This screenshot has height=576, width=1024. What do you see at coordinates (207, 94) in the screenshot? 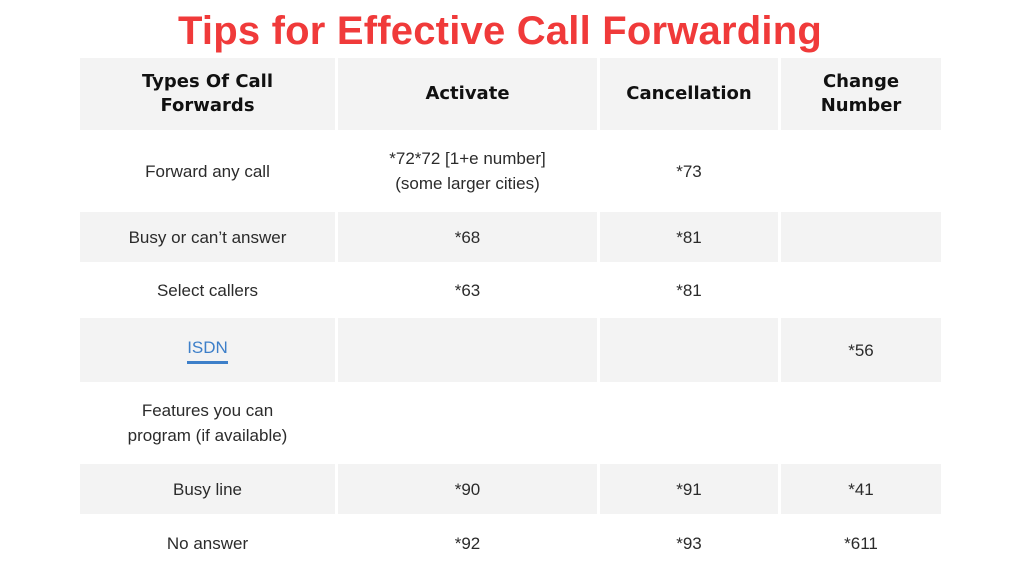
I see `header-types: Types Of Call Forwards` at bounding box center [207, 94].